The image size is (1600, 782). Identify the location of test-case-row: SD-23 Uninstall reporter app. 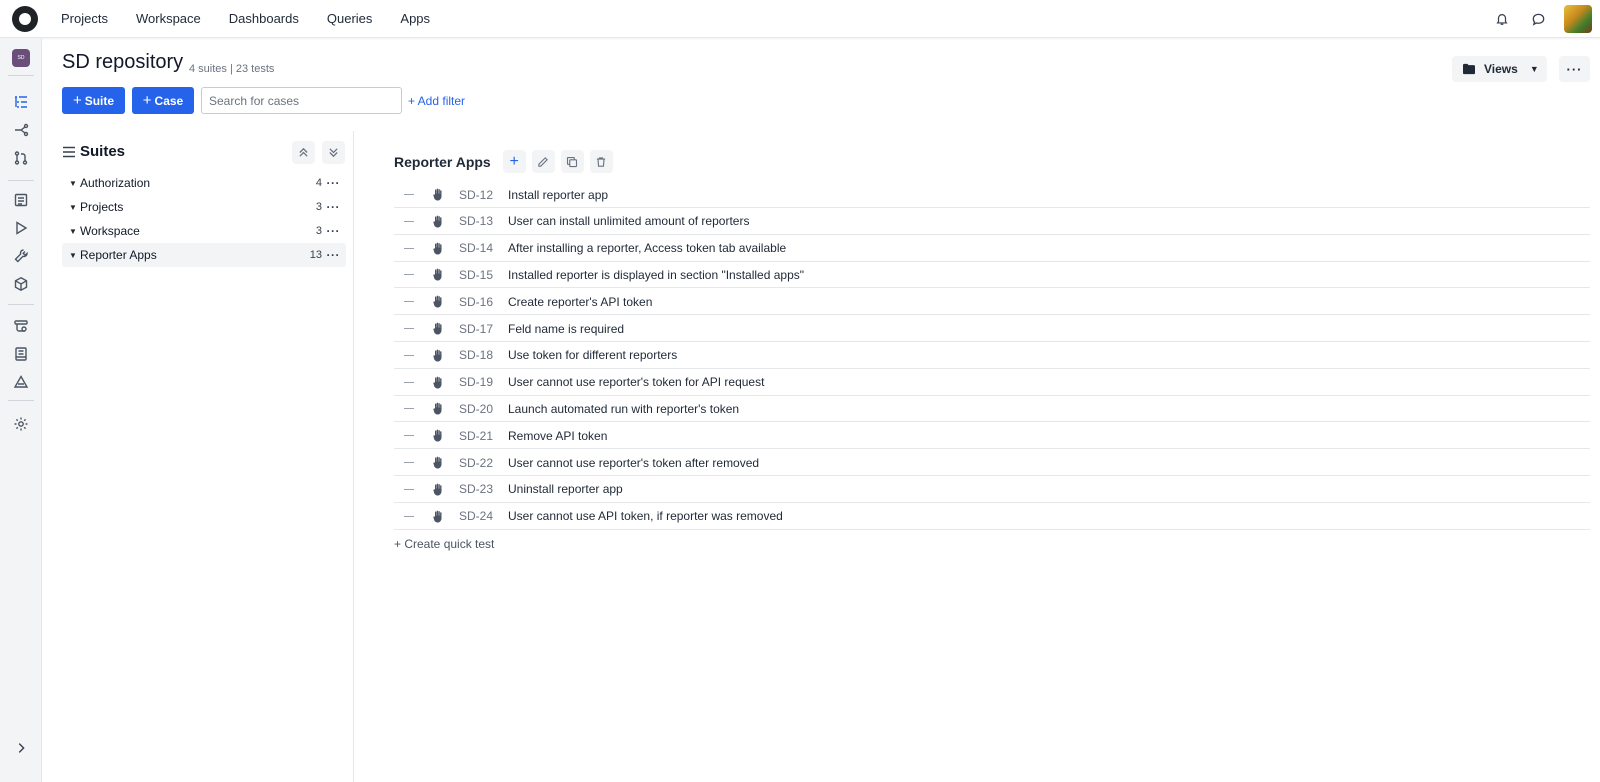
(992, 490).